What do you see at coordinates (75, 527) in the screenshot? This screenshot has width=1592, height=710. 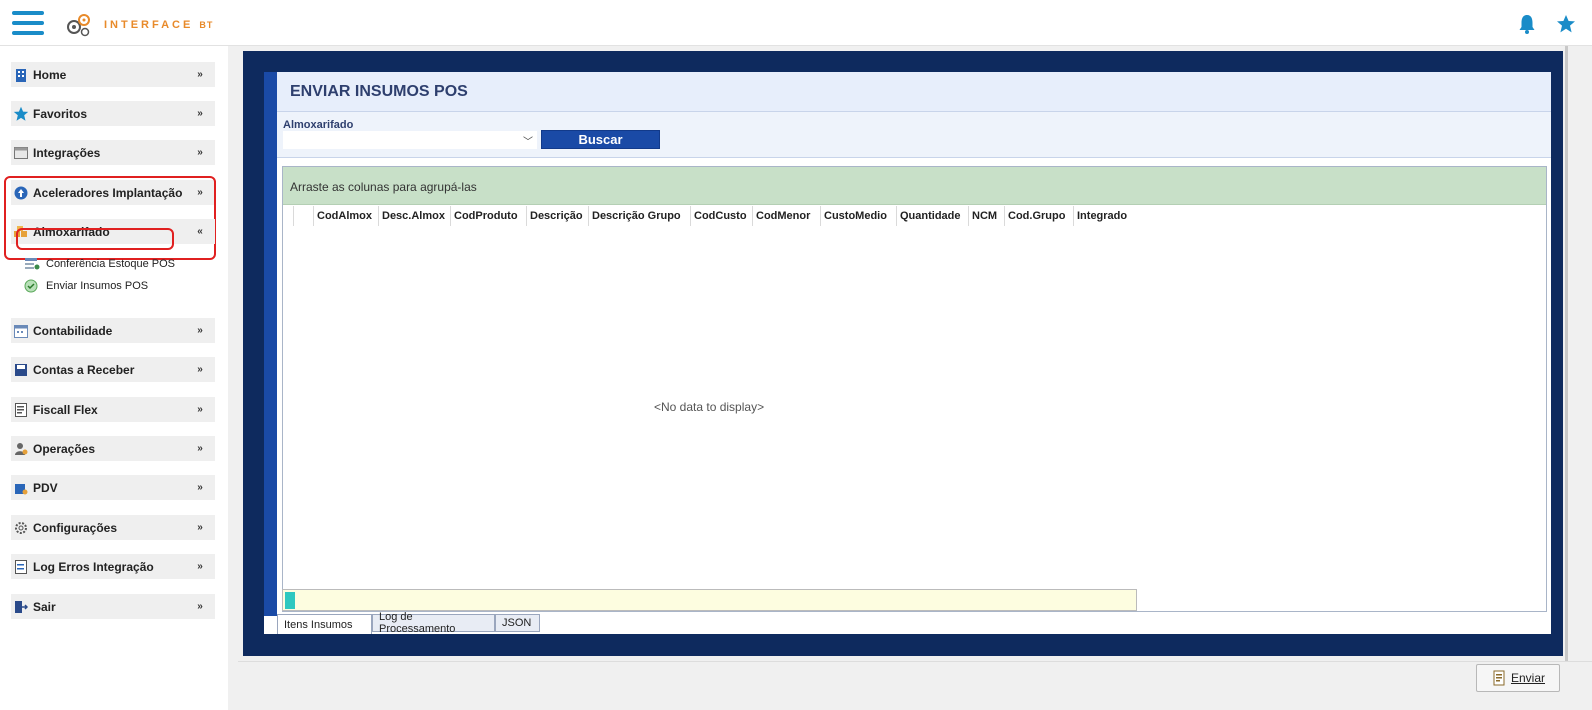 I see `sidebar-item-label: Configurações` at bounding box center [75, 527].